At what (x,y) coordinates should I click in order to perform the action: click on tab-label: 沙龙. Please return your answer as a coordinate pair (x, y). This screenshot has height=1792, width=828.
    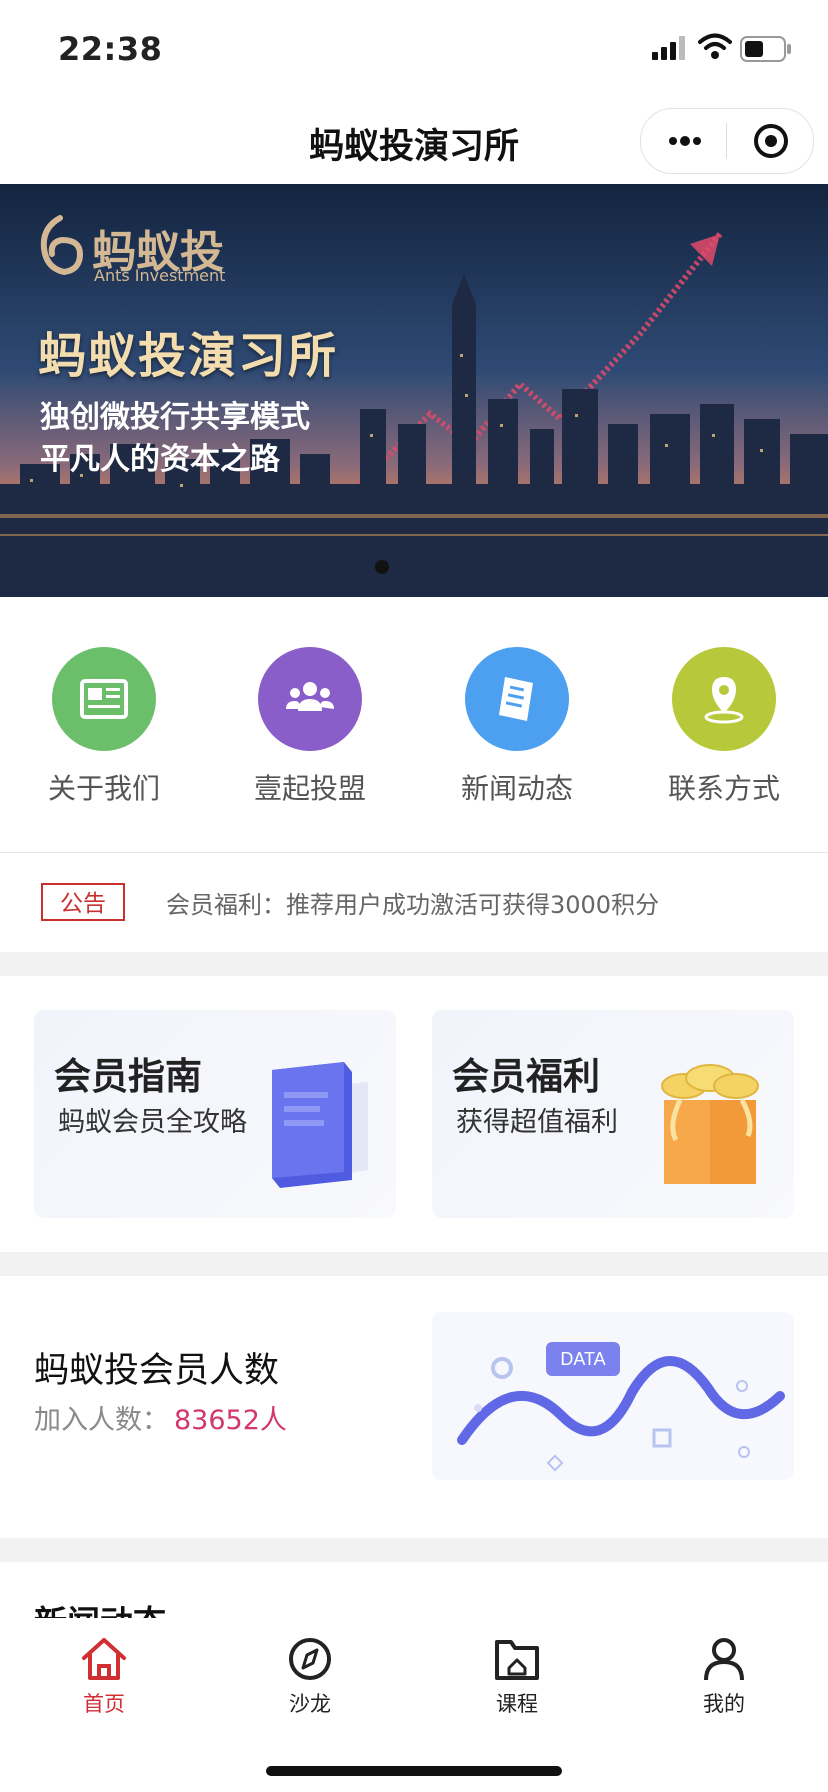
    Looking at the image, I should click on (310, 1704).